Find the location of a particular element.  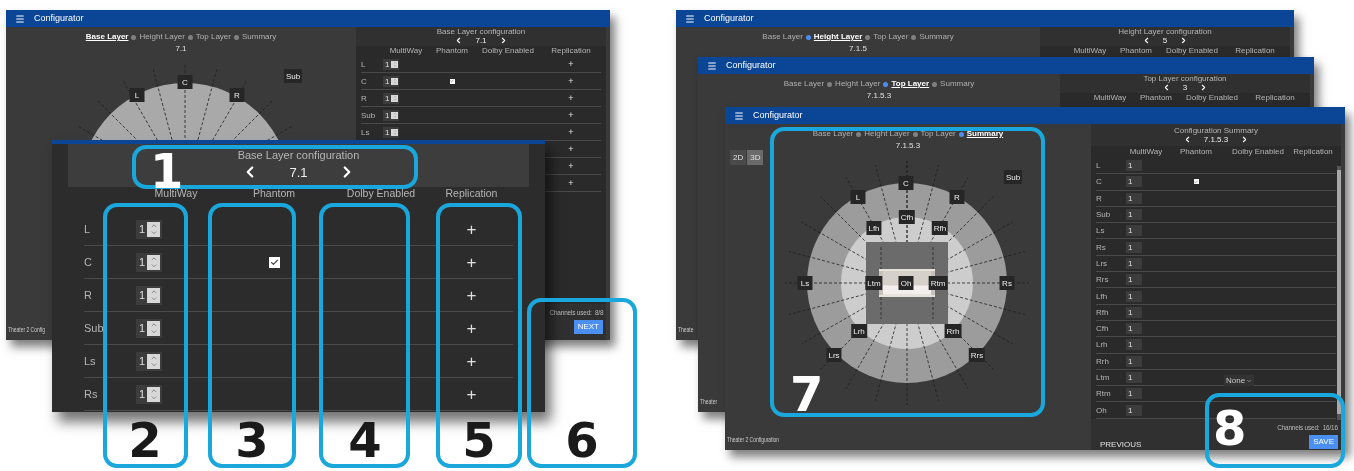

scrollbar is located at coordinates (1339, 293).